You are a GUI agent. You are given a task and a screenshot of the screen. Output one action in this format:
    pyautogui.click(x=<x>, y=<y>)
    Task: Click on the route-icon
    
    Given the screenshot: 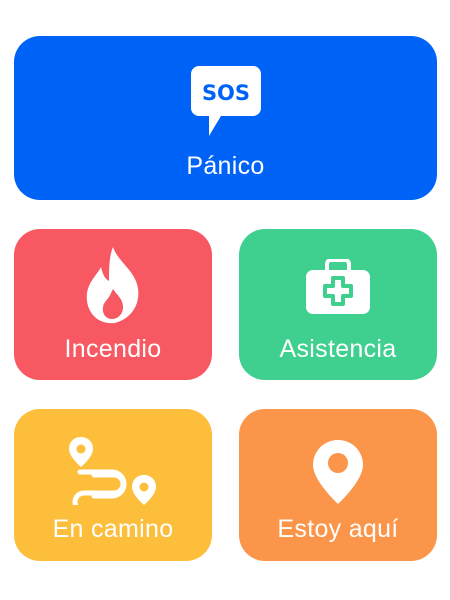 What is the action you would take?
    pyautogui.click(x=113, y=474)
    